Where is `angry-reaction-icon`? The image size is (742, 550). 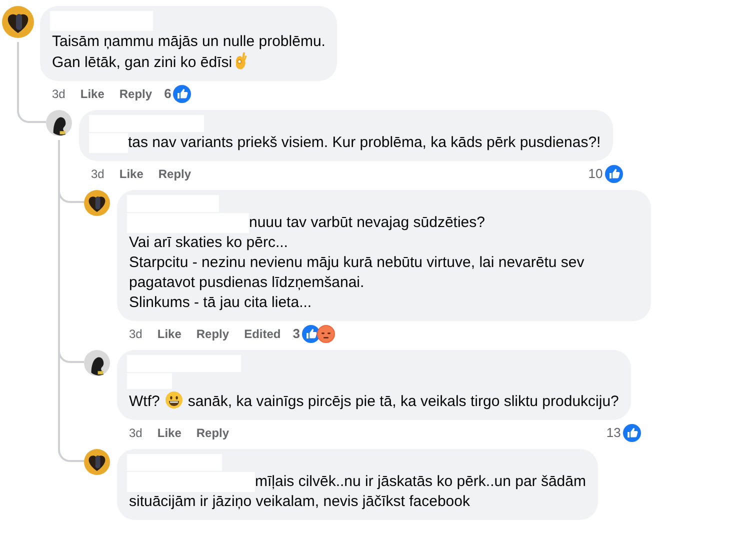
angry-reaction-icon is located at coordinates (325, 334).